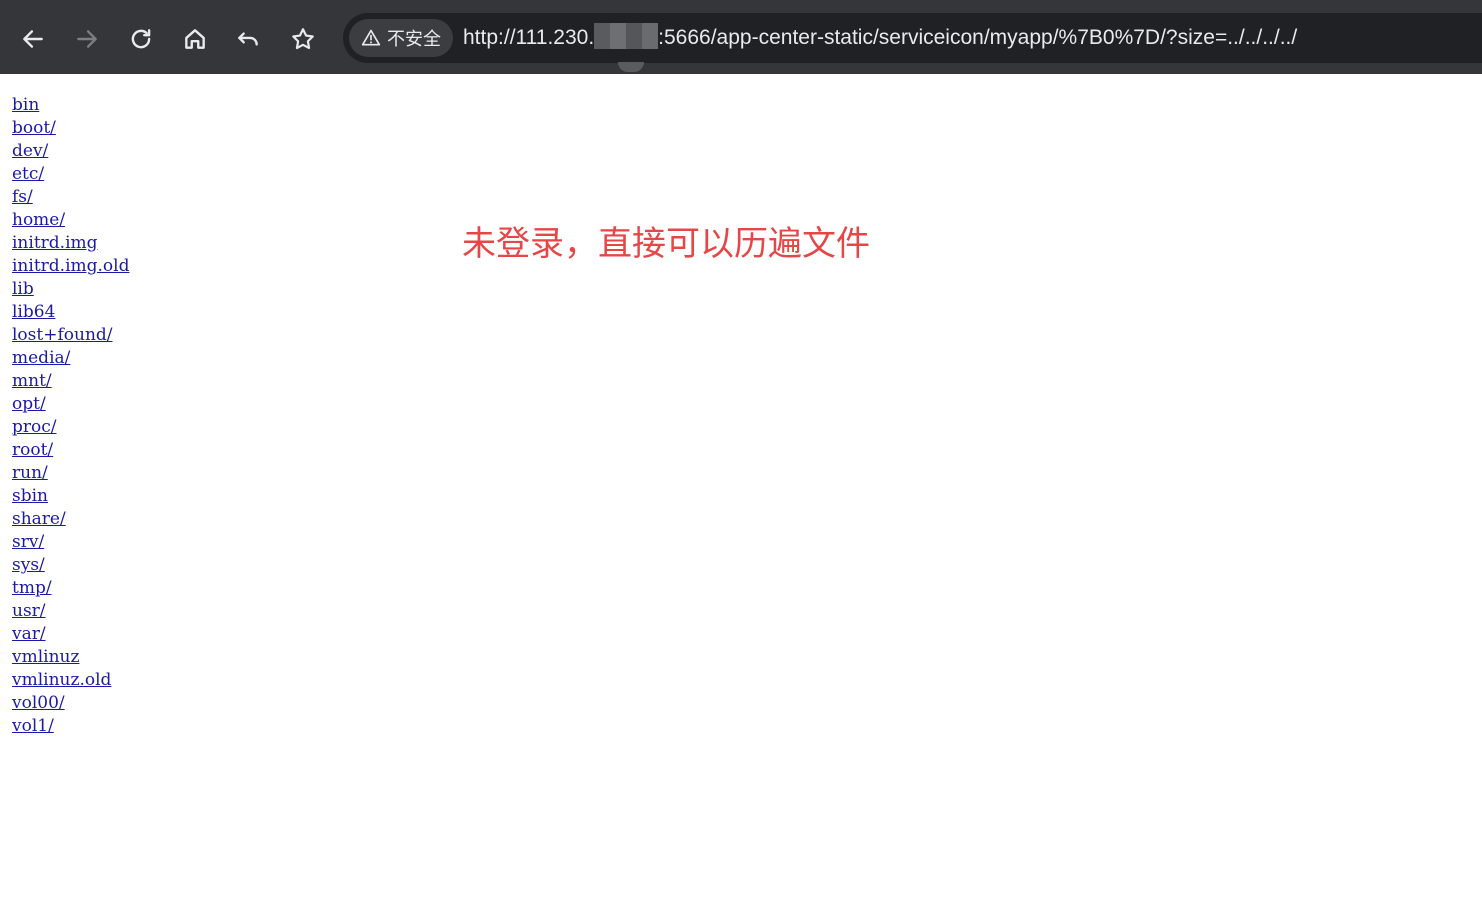 The width and height of the screenshot is (1482, 897). I want to click on list-item: vol1/, so click(70, 726).